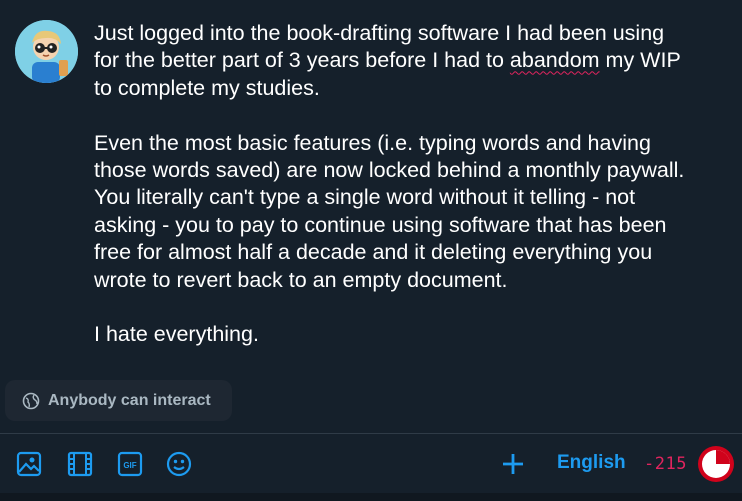  What do you see at coordinates (640, 60) in the screenshot?
I see `compose-line: my WIP` at bounding box center [640, 60].